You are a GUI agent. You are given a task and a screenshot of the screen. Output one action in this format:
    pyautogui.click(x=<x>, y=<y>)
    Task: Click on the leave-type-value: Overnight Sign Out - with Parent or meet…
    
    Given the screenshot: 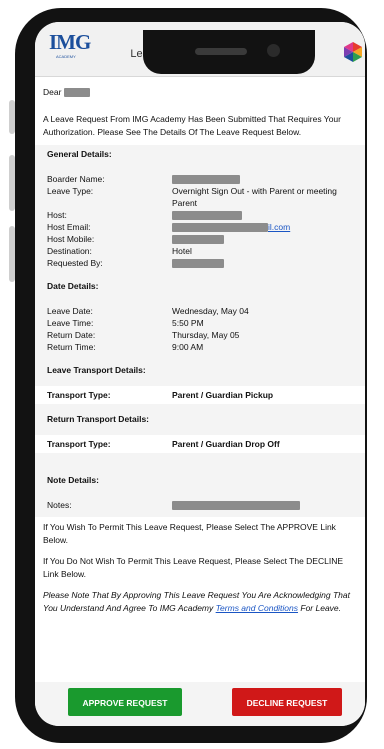 What is the action you would take?
    pyautogui.click(x=254, y=197)
    